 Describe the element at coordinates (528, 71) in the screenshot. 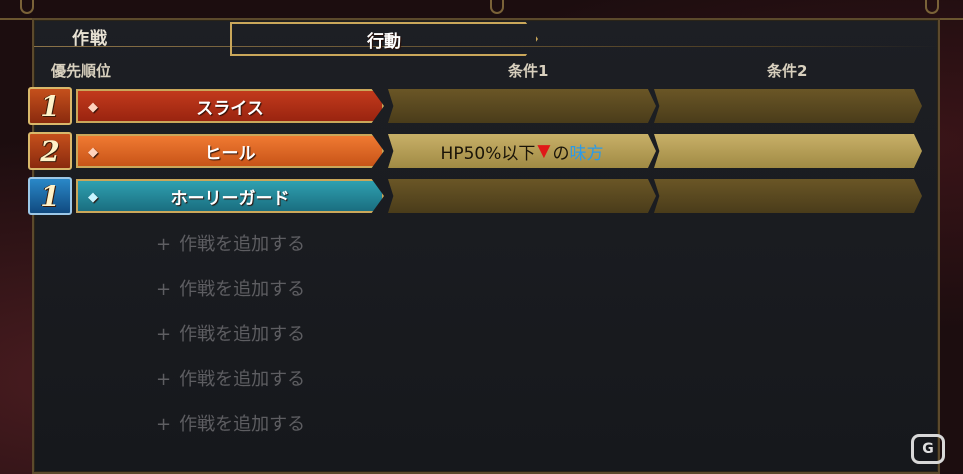

I see `header-condition1: 条件1` at that location.